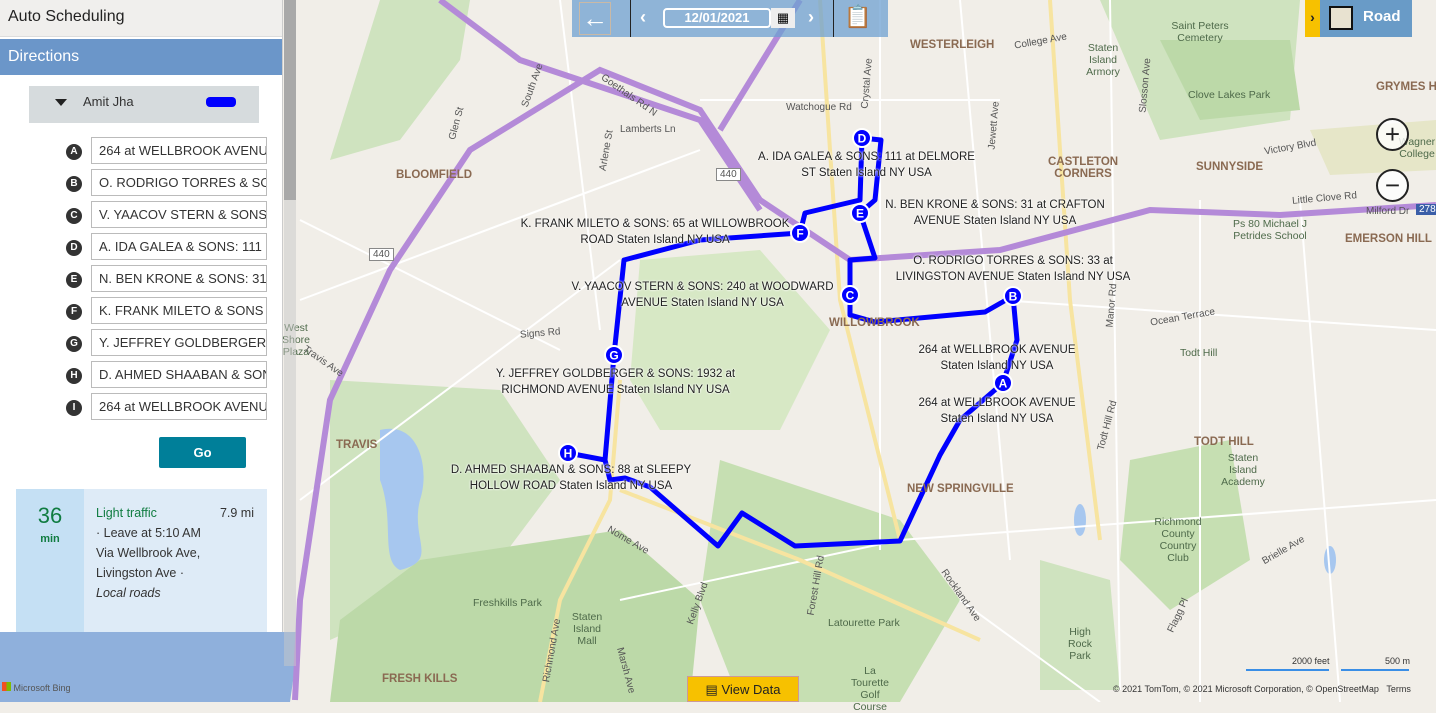 The width and height of the screenshot is (1436, 713). Describe the element at coordinates (179, 310) in the screenshot. I see `stop-input: K. FRANK MILETO & SONS` at that location.